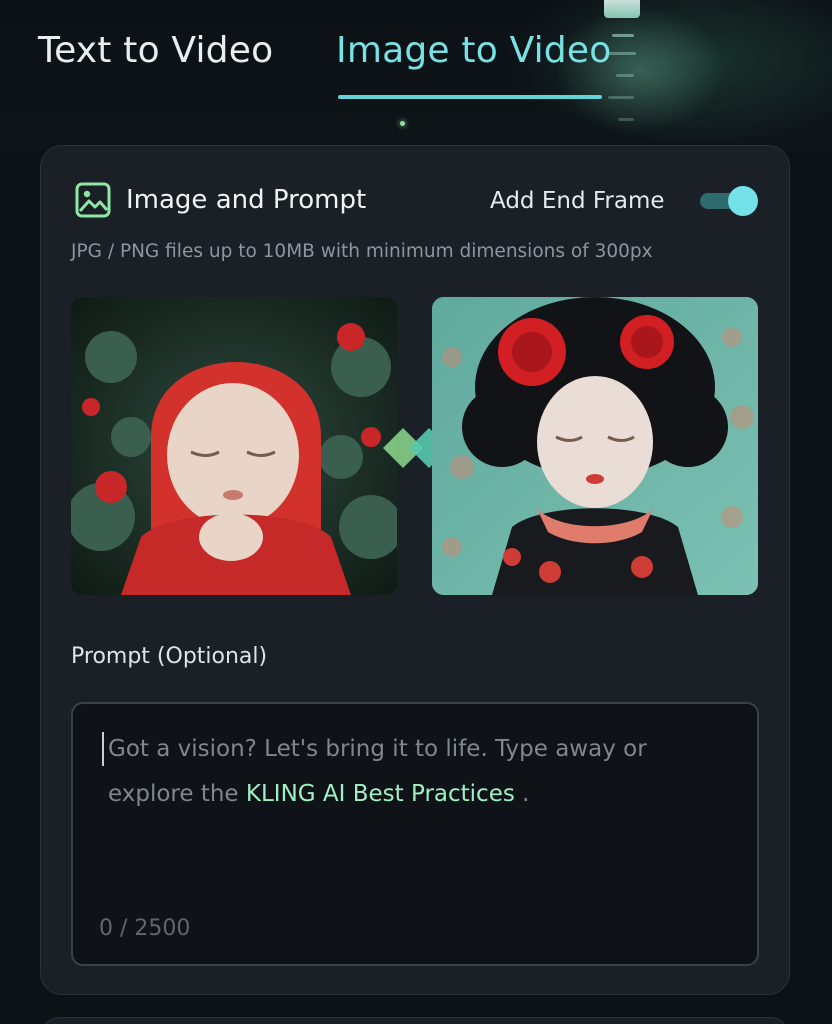 This screenshot has width=832, height=1024. Describe the element at coordinates (577, 201) in the screenshot. I see `add-end-frame-label: Add End Frame` at that location.